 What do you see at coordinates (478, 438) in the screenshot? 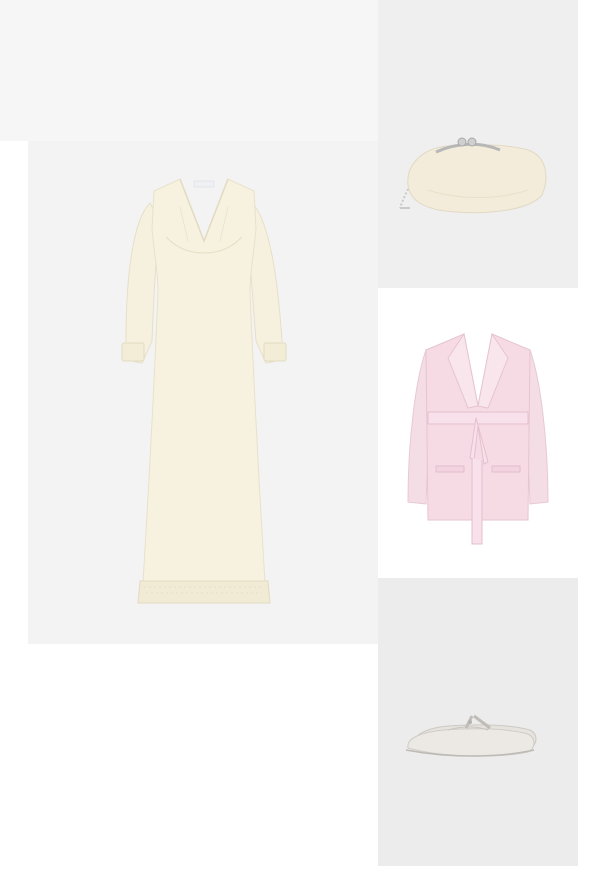
I see `belted-blazer-image` at bounding box center [478, 438].